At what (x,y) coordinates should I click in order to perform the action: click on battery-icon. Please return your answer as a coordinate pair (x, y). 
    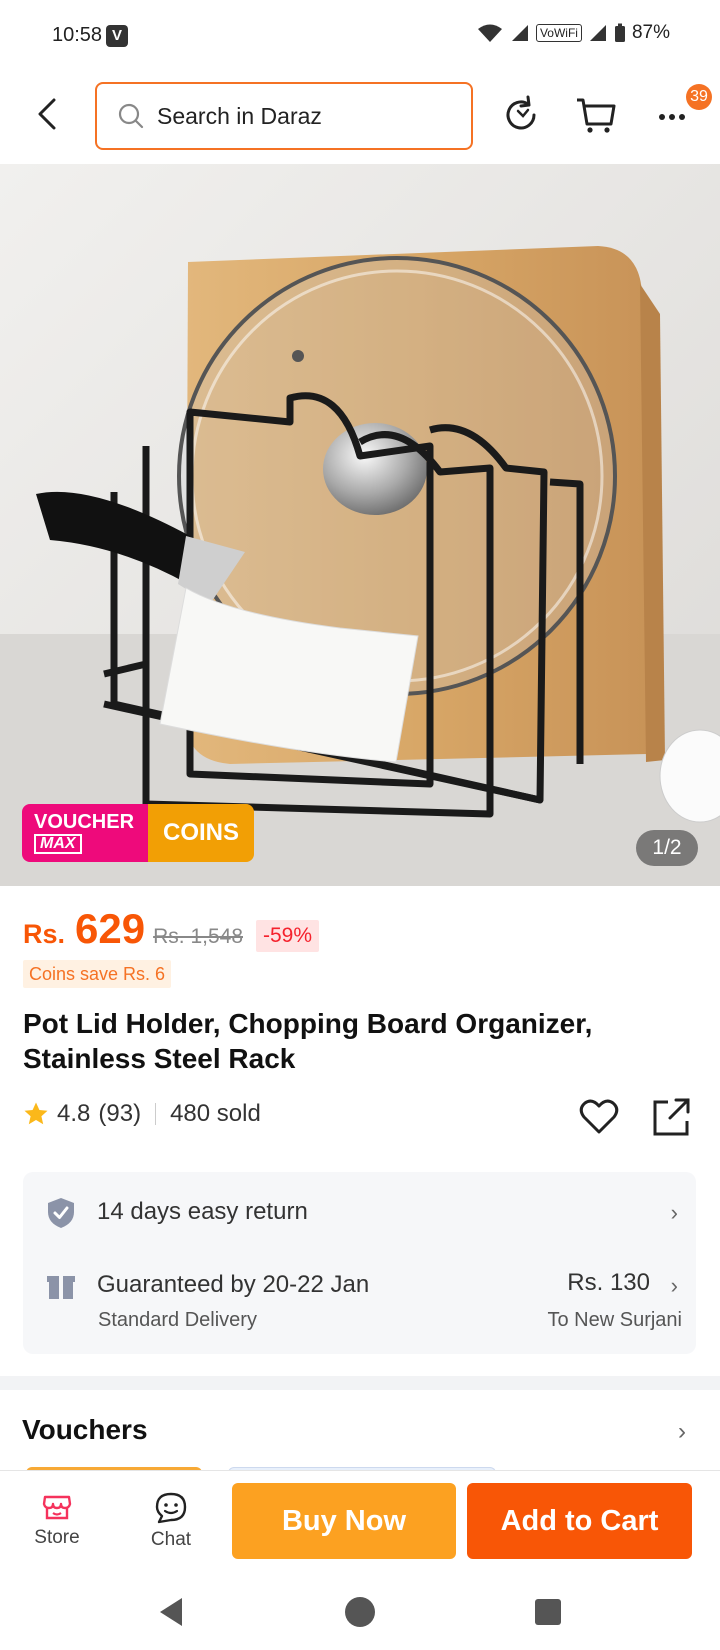
    Looking at the image, I should click on (619, 32).